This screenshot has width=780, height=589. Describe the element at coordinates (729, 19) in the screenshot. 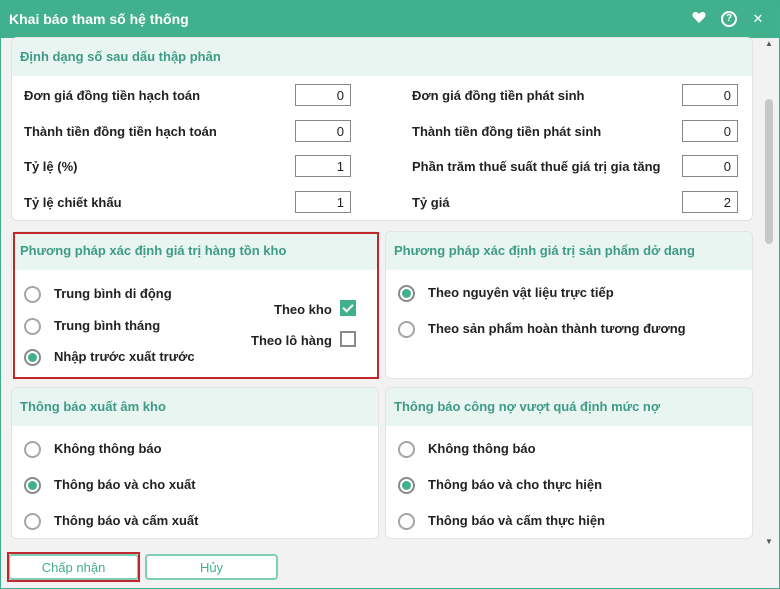

I see `help-icon: ?` at that location.